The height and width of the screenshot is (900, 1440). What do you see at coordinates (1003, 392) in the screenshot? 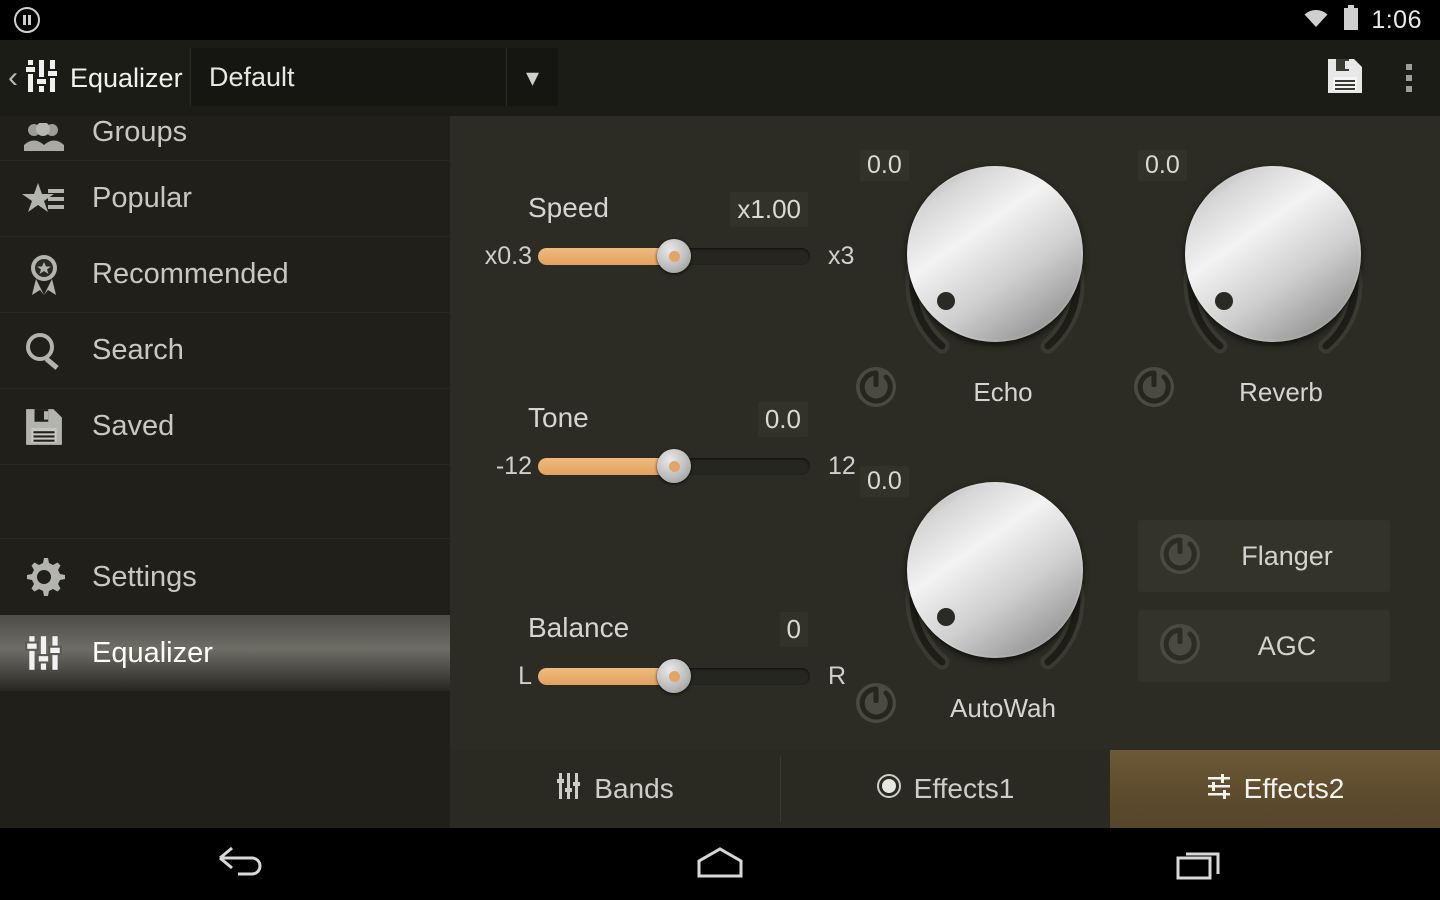
I see `knob-label: Echo` at bounding box center [1003, 392].